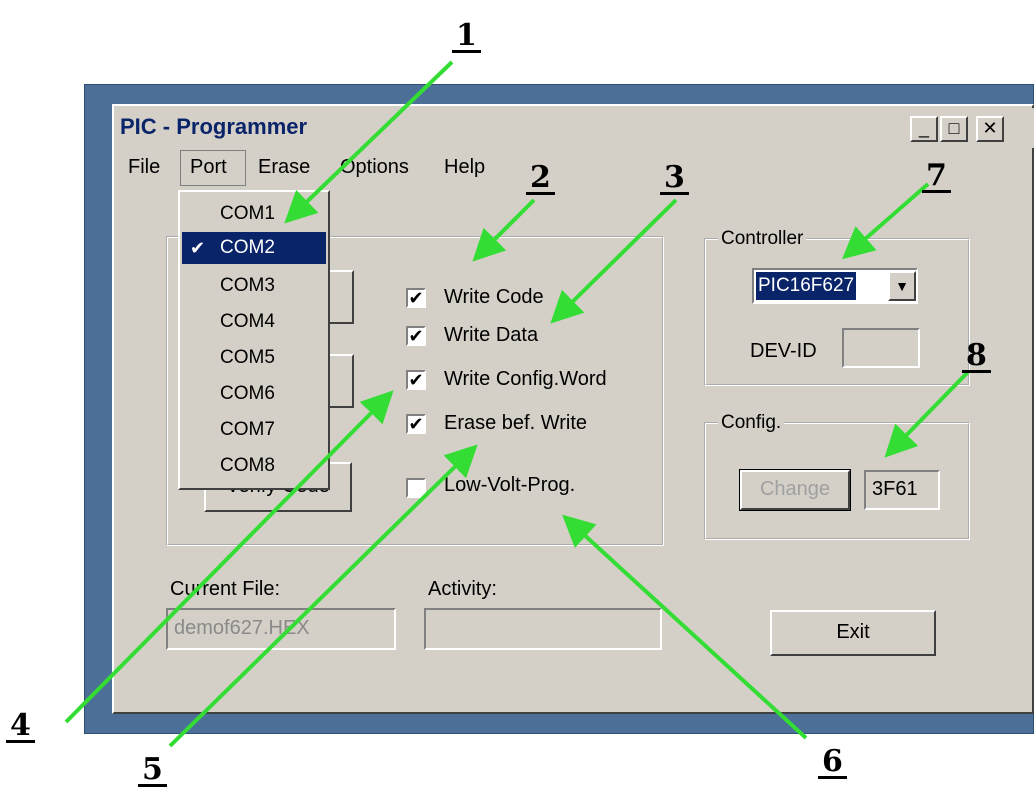  I want to click on callout-2: 2, so click(540, 177).